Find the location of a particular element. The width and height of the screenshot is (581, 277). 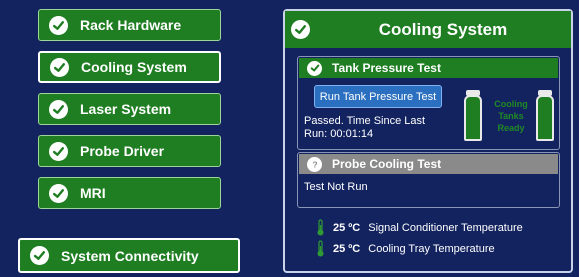

nav-label: Probe Driver is located at coordinates (122, 151).